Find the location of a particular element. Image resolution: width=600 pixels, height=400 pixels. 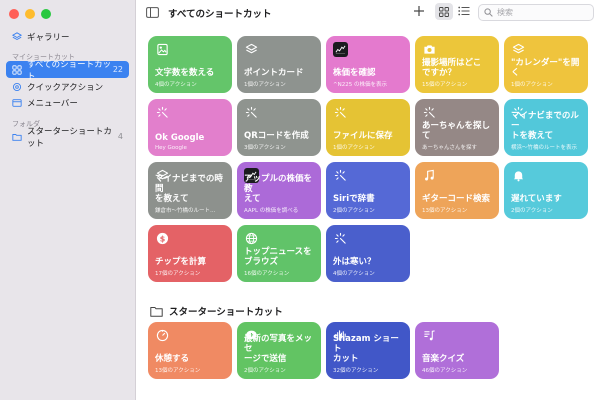

starter-section-header: スターターショートカット is located at coordinates (216, 311).